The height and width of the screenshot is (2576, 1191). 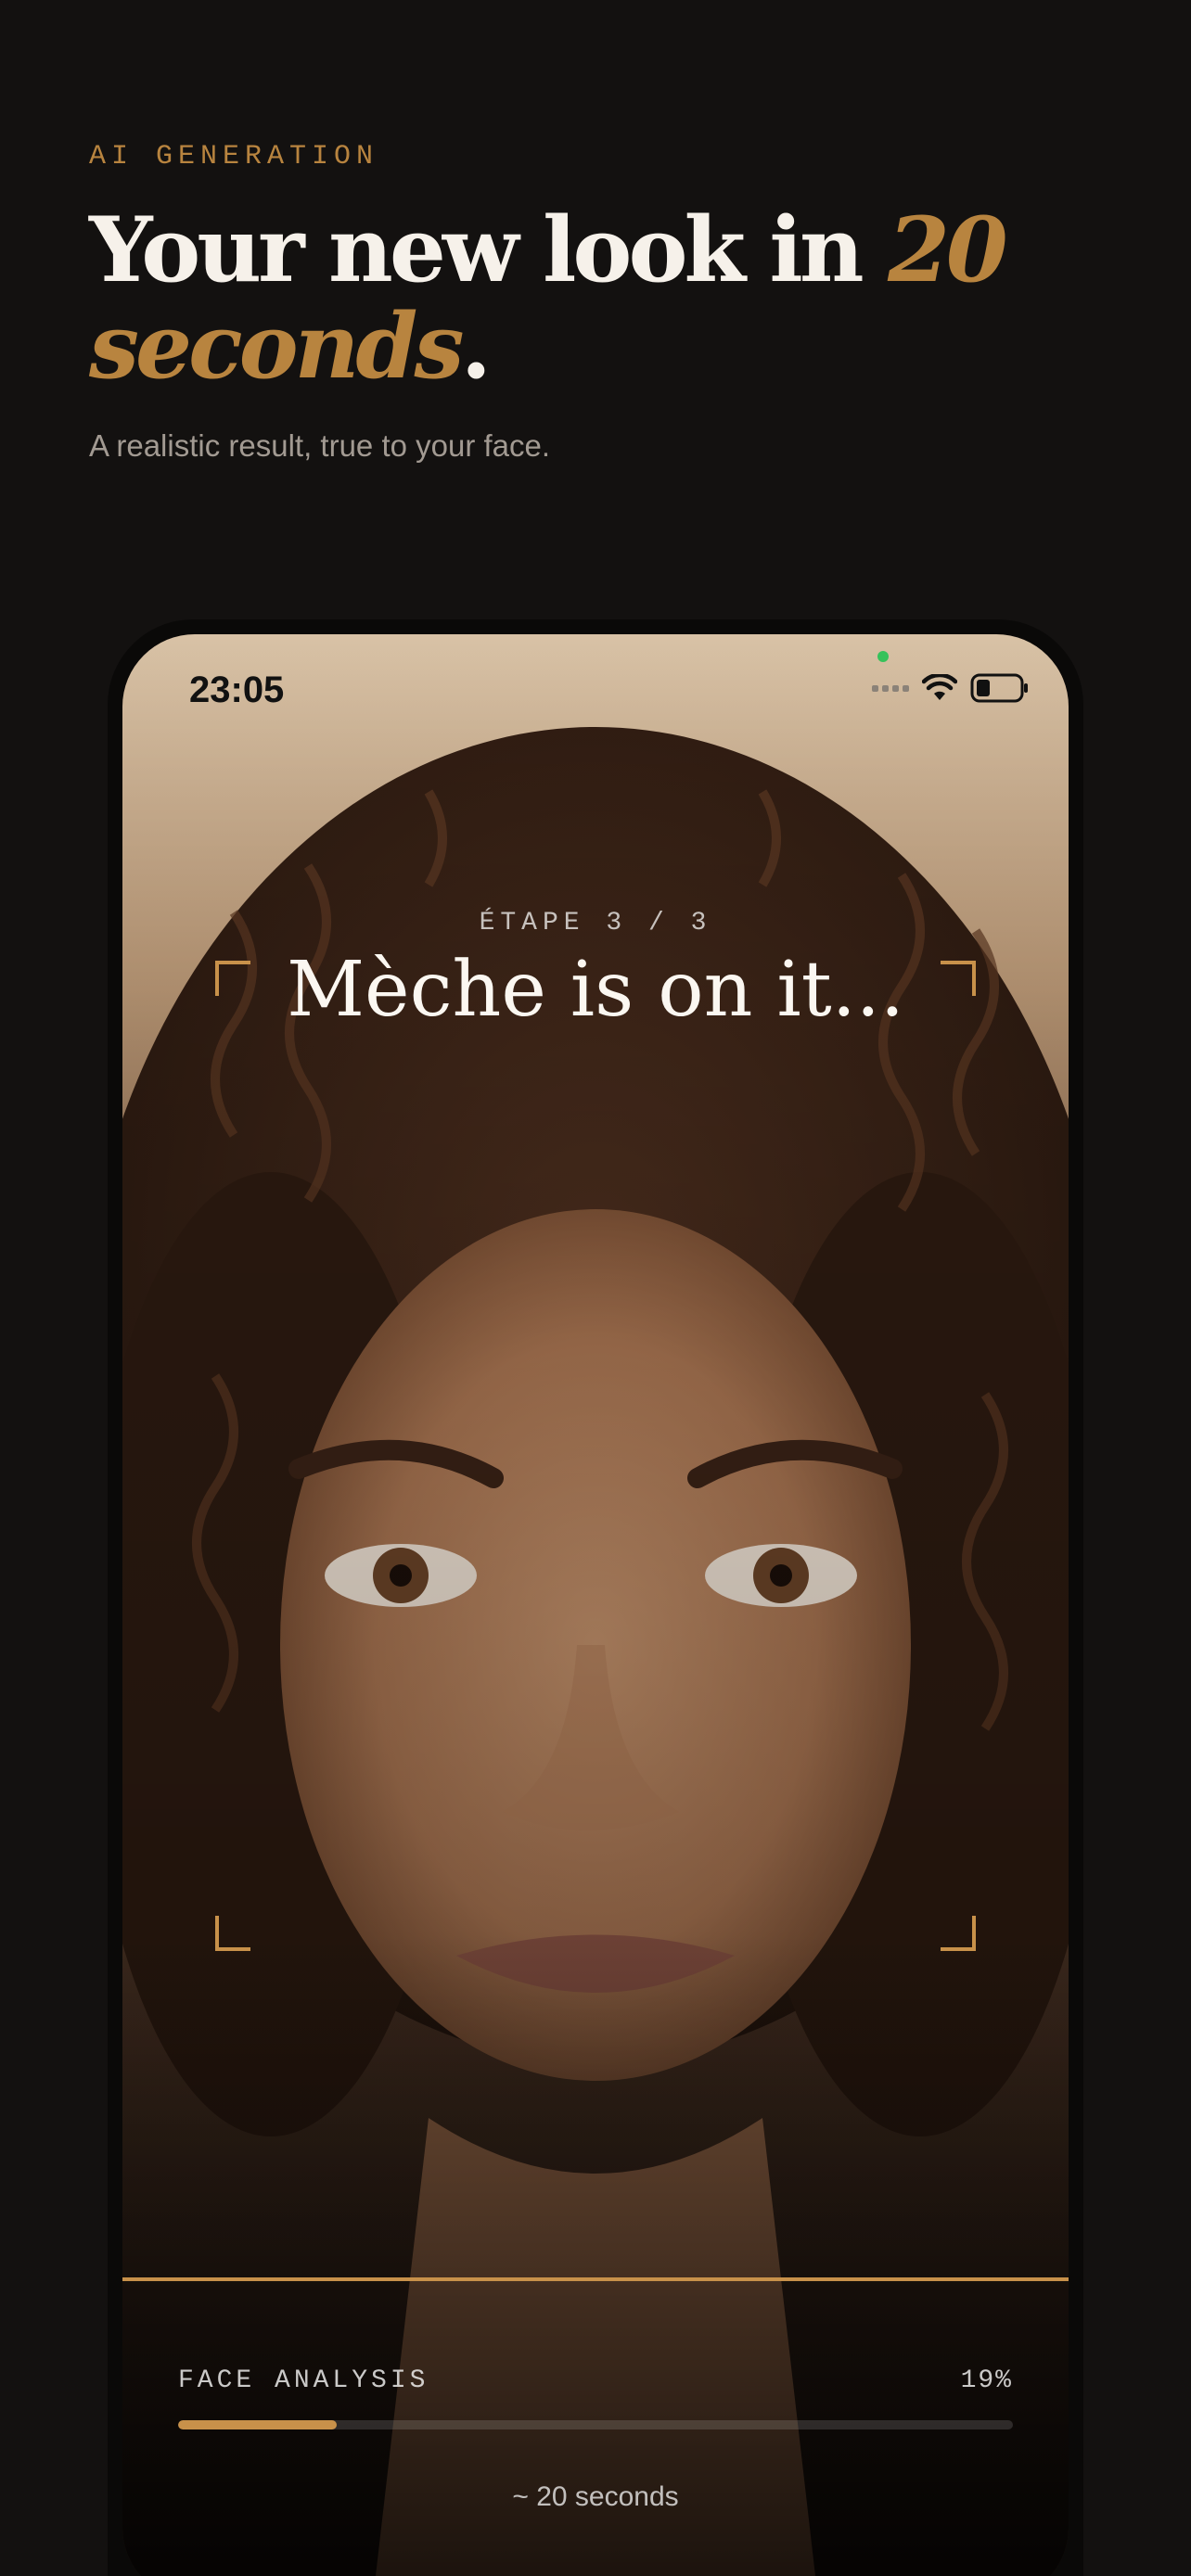 I want to click on status-icons, so click(x=951, y=688).